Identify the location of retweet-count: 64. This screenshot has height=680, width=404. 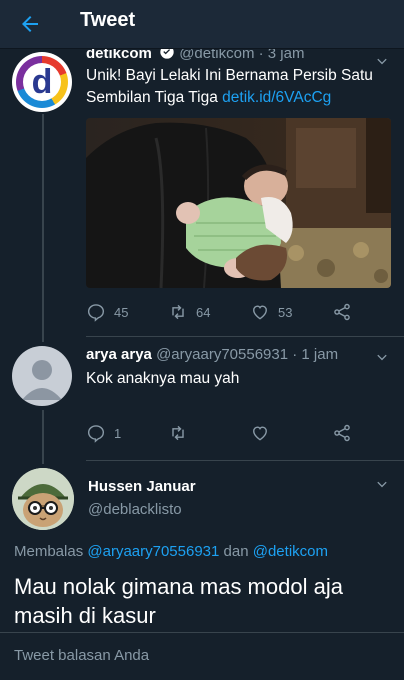
(203, 312).